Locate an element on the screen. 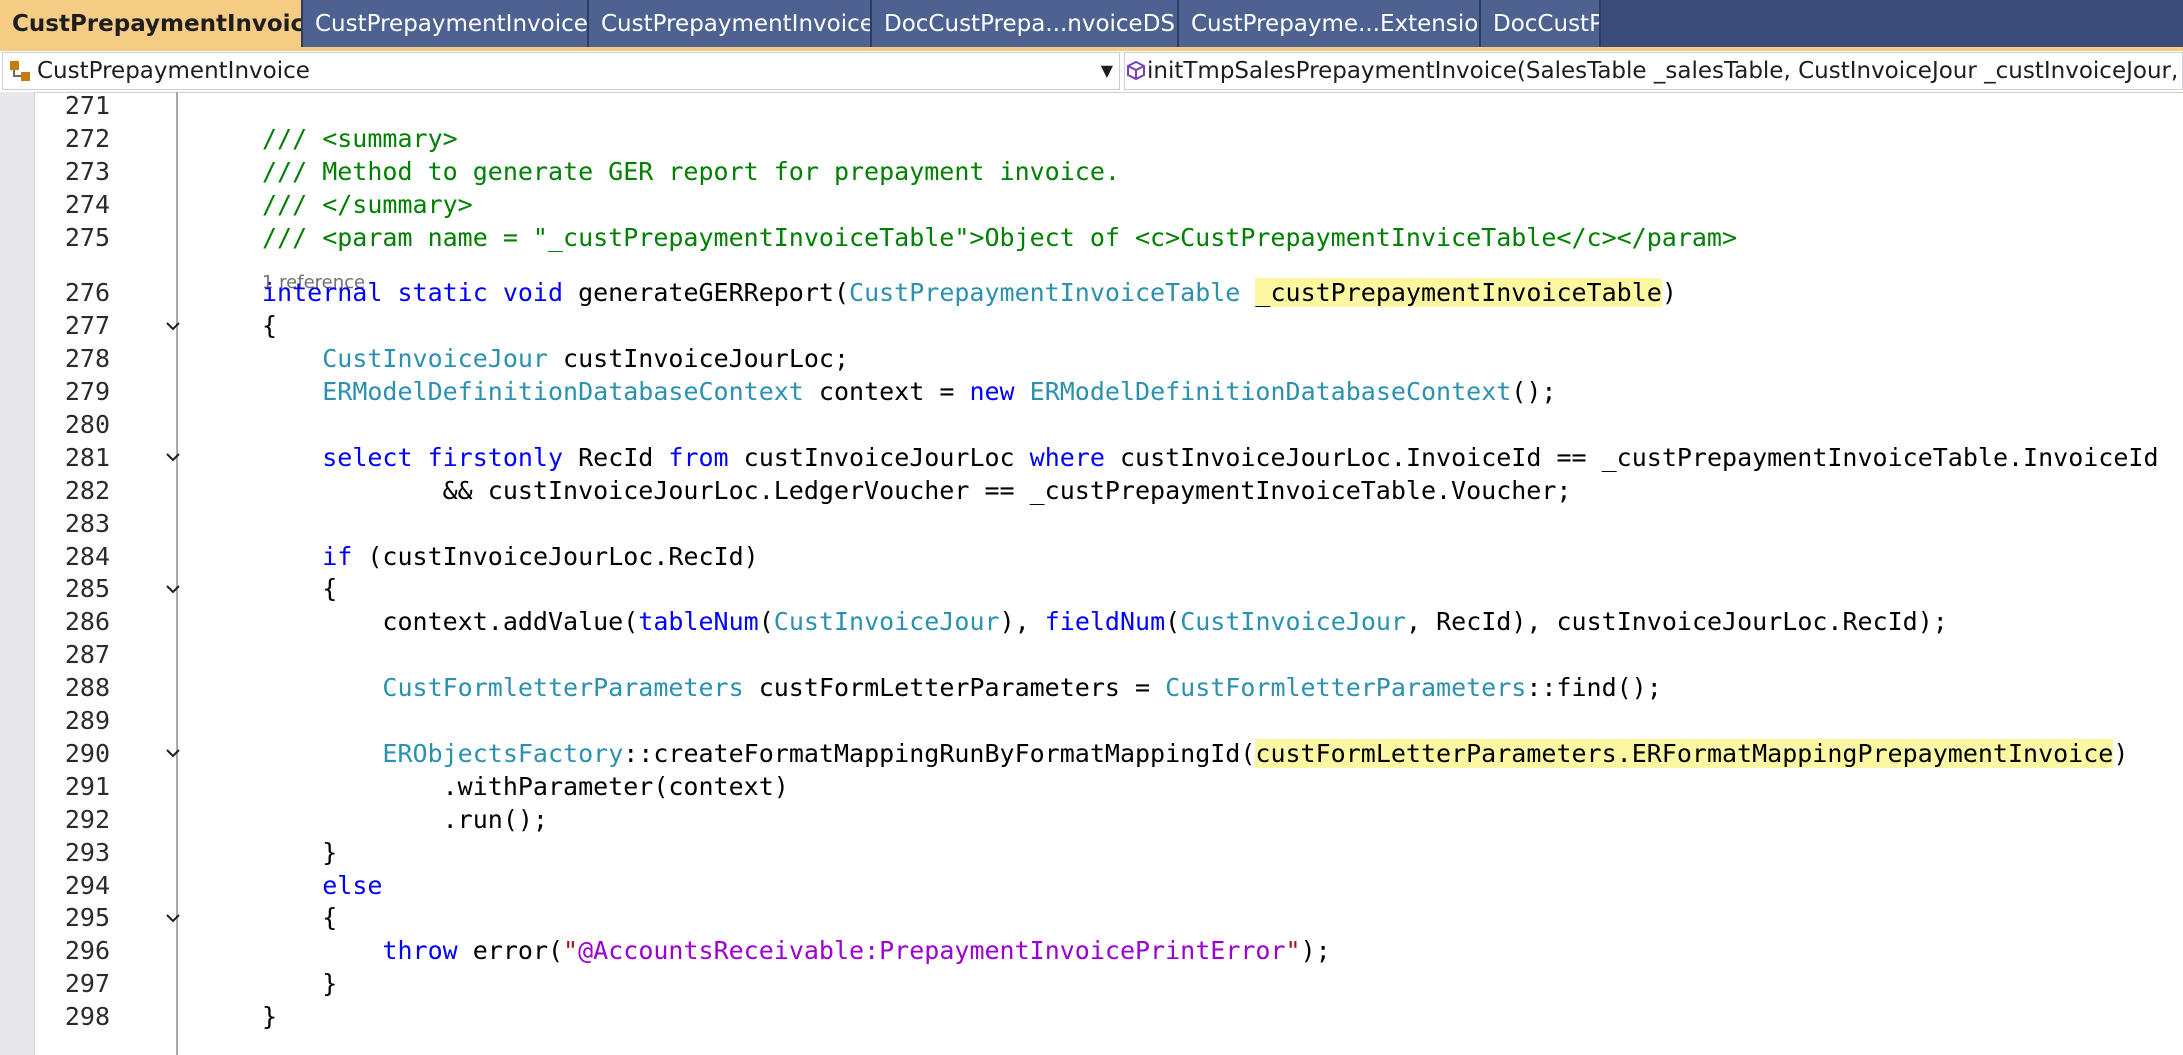 The width and height of the screenshot is (2183, 1055). code-token: new is located at coordinates (992, 392).